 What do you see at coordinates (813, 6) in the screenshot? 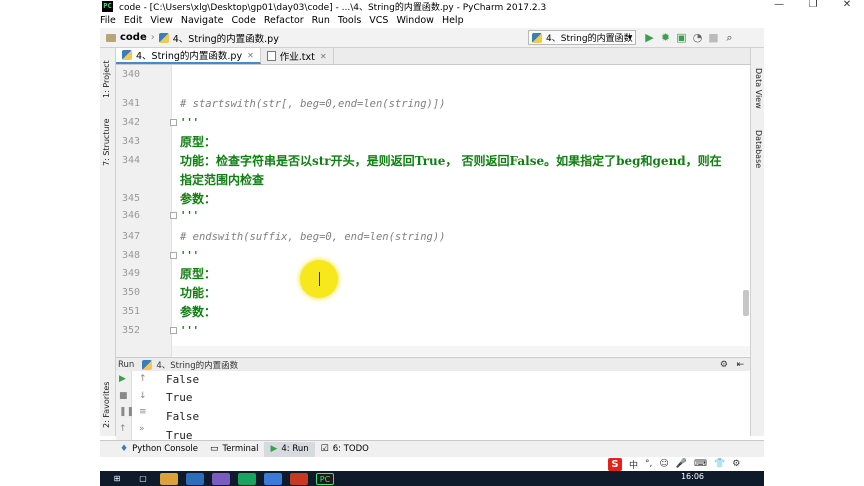
I see `restore-button: ❐` at bounding box center [813, 6].